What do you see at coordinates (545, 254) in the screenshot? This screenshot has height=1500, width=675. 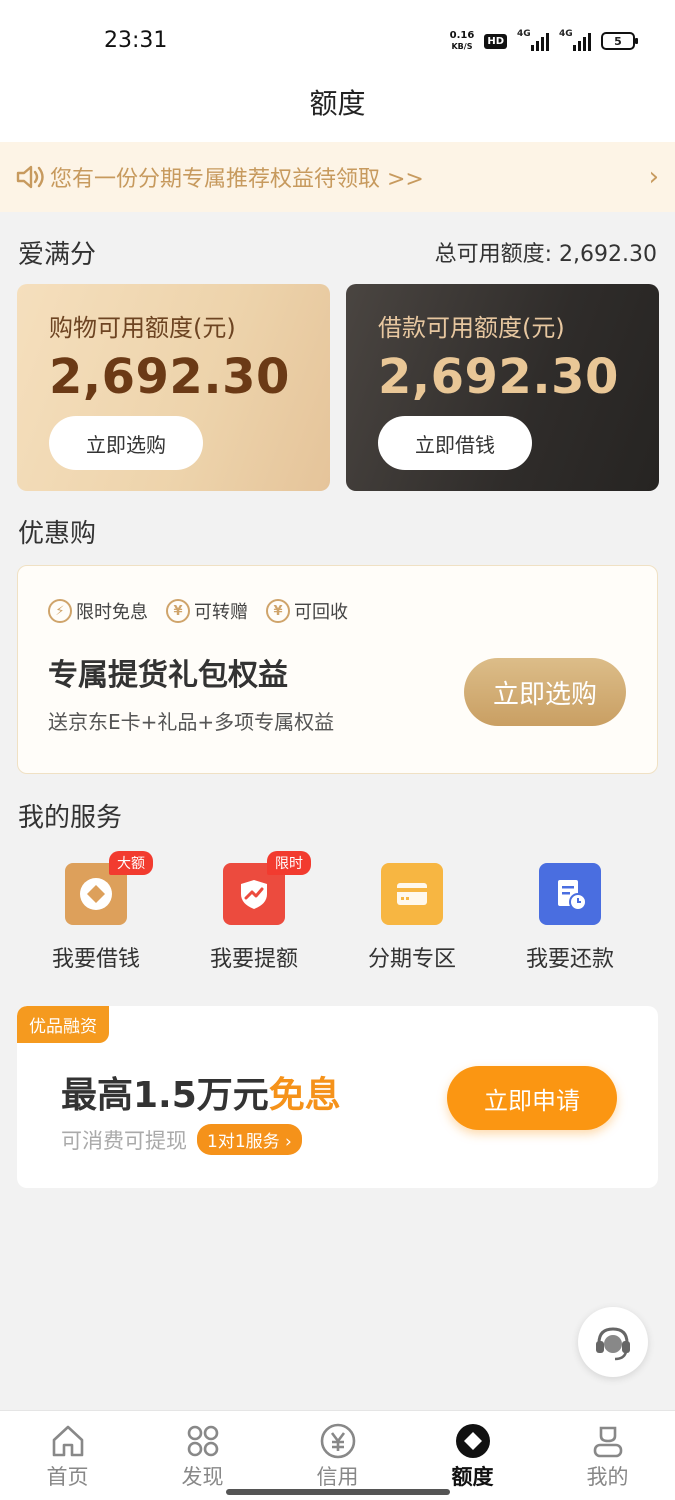 I see `total-available-credit: 总可用额度: 2,692.30` at bounding box center [545, 254].